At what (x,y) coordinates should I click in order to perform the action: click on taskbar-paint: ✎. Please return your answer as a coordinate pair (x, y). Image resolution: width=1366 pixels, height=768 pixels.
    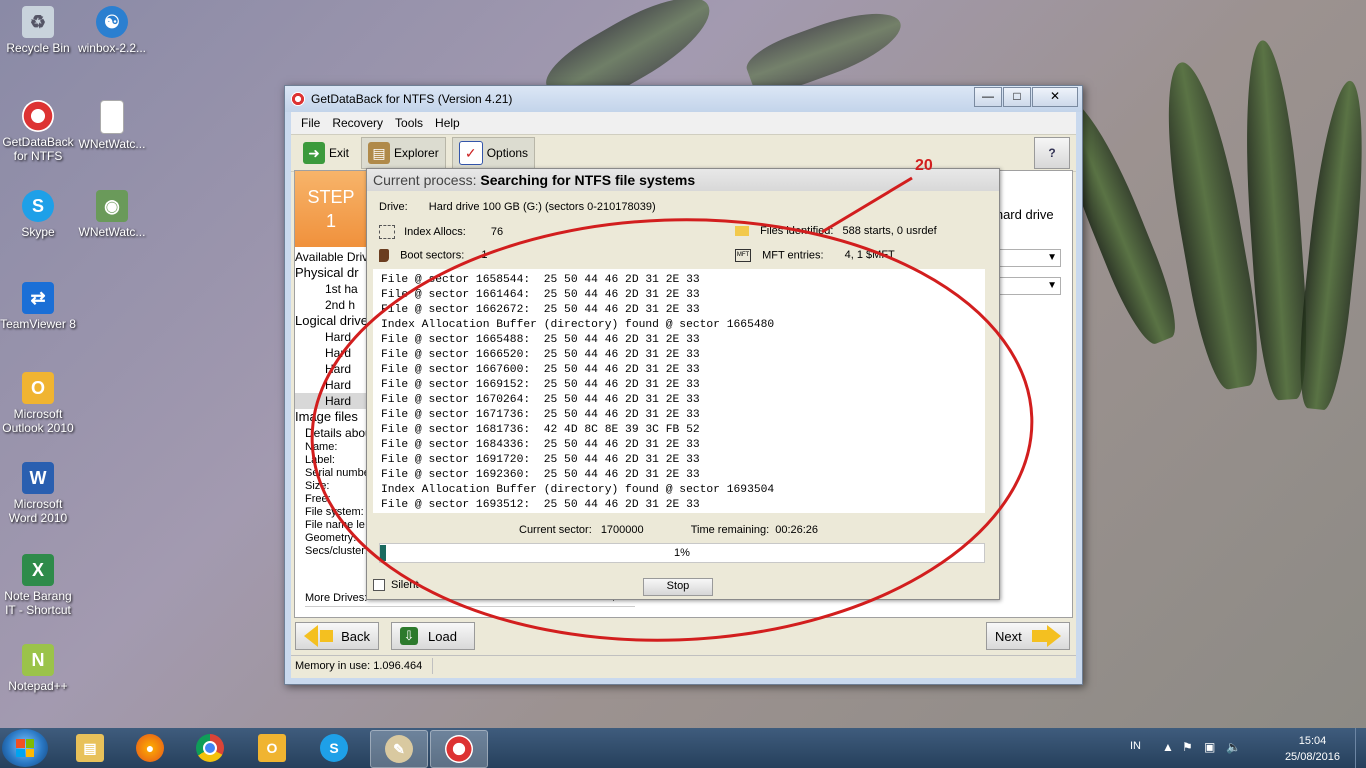
    Looking at the image, I should click on (399, 749).